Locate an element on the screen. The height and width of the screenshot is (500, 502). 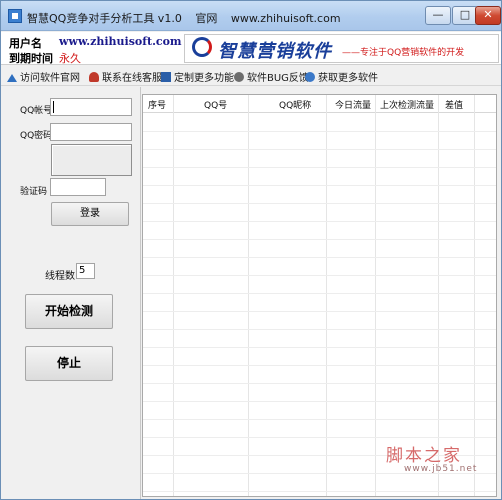
toolbar-bug-feedback: 软件BUG反馈 is located at coordinates (271, 76).